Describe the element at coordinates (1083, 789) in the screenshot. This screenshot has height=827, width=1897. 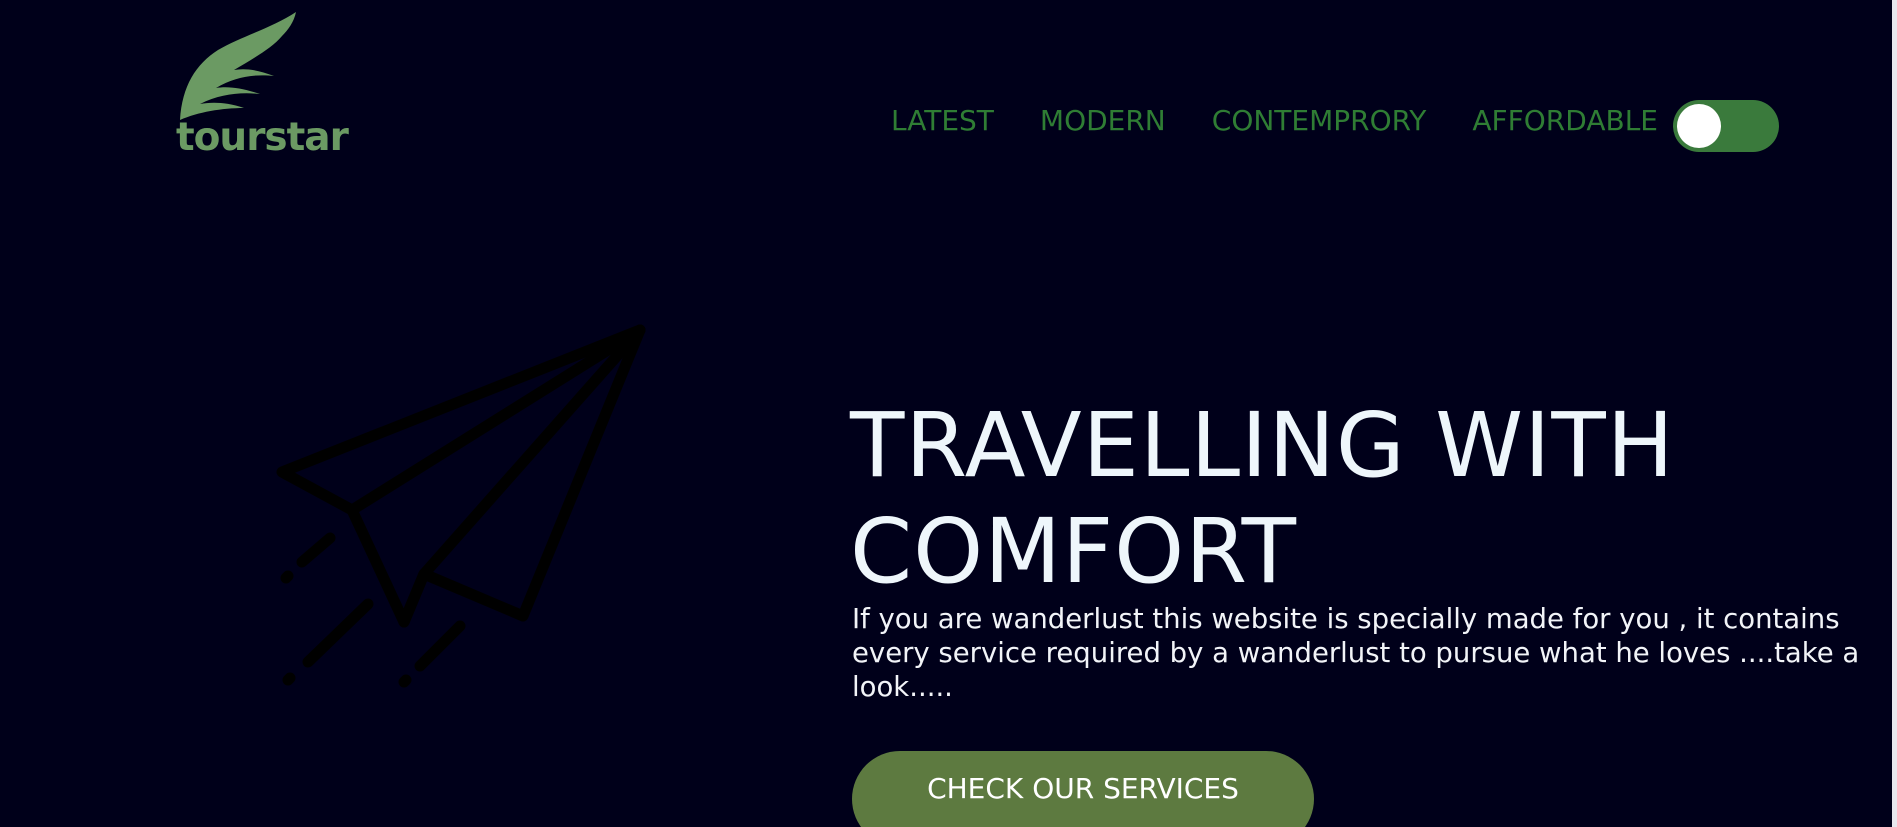
I see `check-services-button: CHECK OUR SERVICES` at that location.